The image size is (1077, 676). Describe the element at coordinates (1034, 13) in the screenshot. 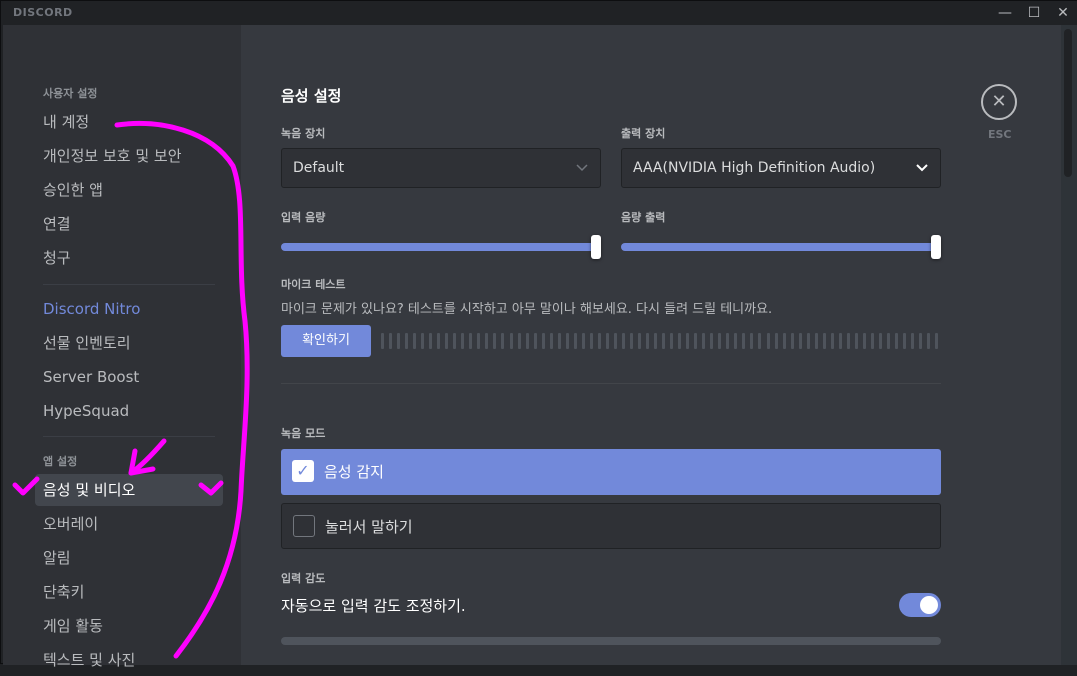

I see `maximize-button: ☐` at that location.